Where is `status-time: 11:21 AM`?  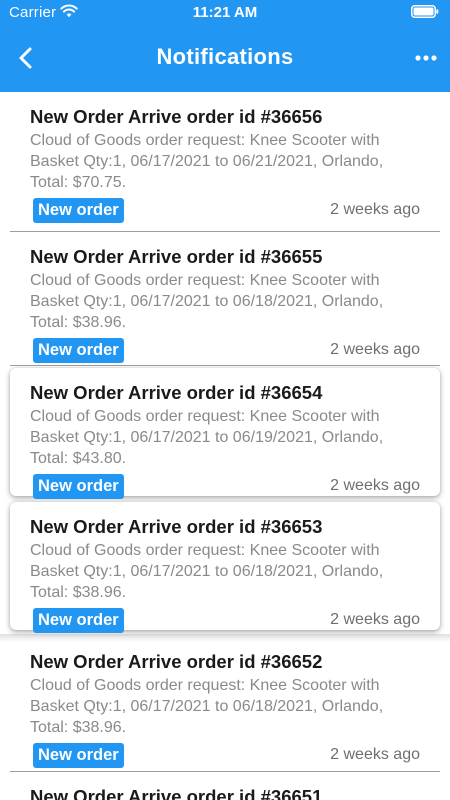
status-time: 11:21 AM is located at coordinates (225, 12).